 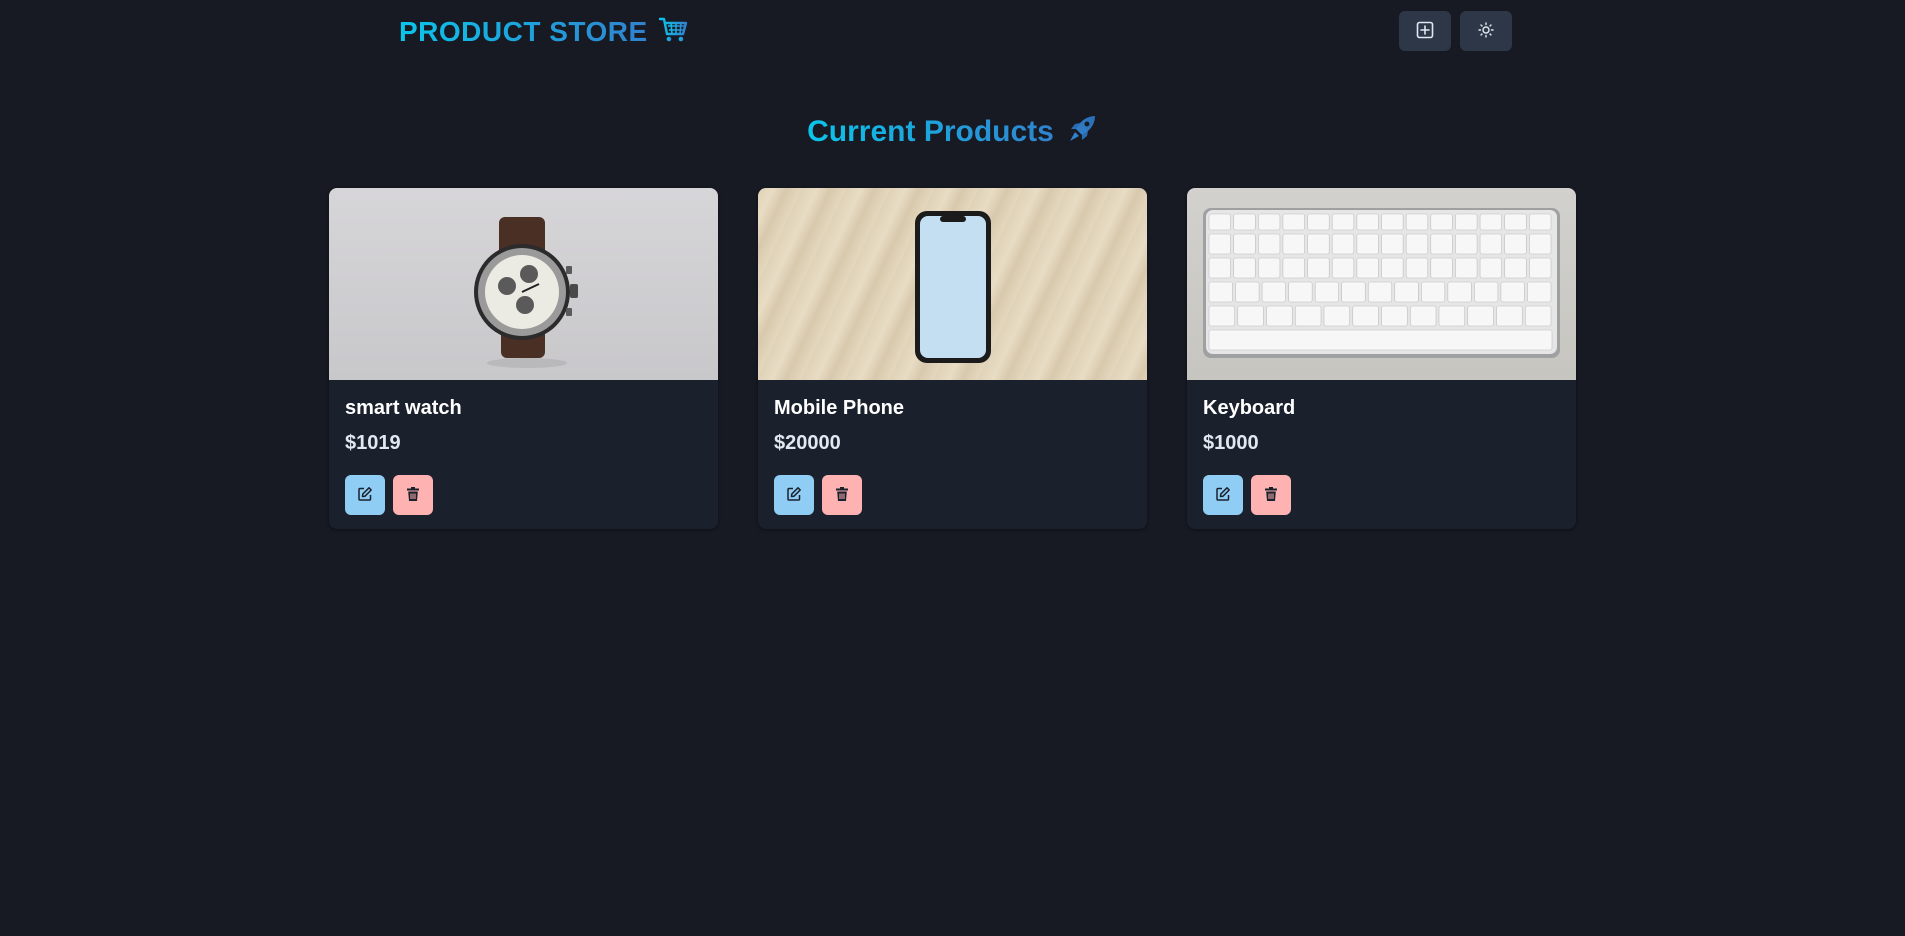 I want to click on product-price: $1019, so click(x=373, y=443).